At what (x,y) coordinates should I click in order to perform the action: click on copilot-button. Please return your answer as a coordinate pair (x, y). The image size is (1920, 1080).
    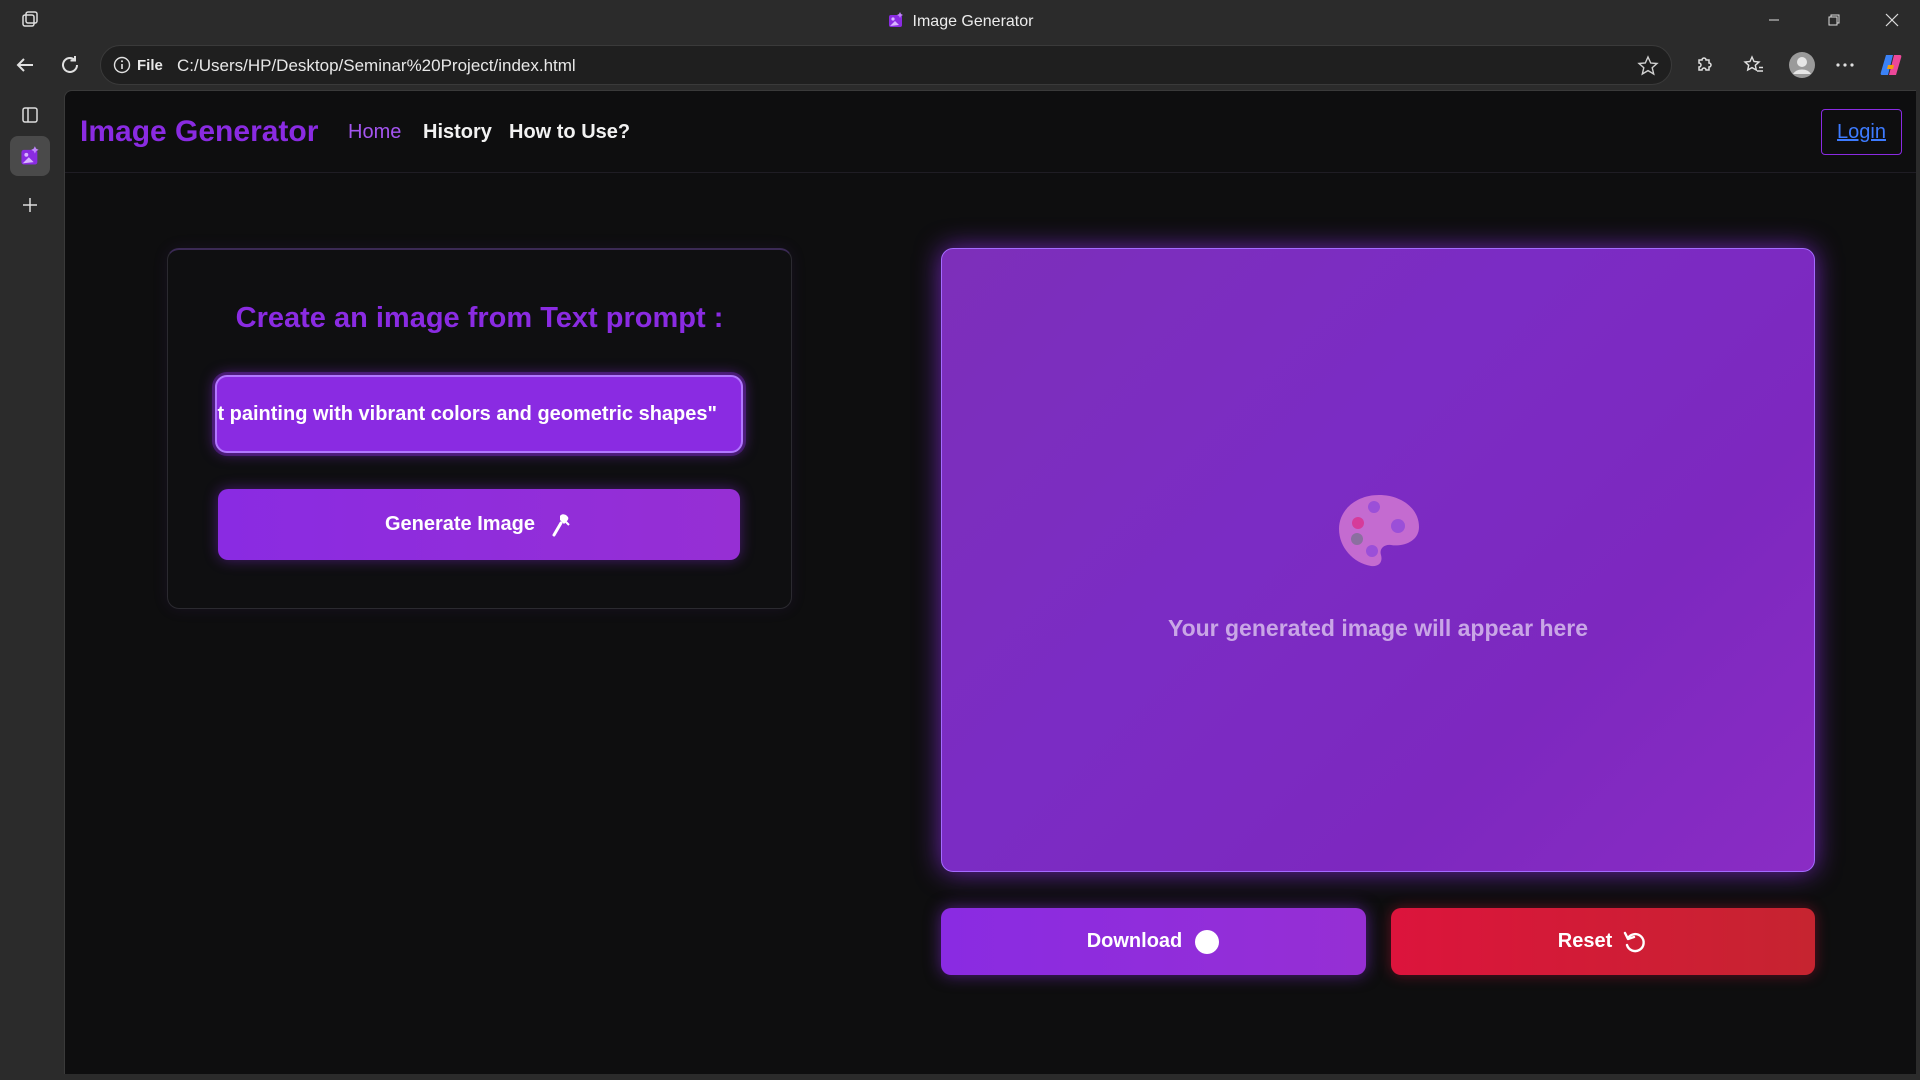
    Looking at the image, I should click on (1891, 65).